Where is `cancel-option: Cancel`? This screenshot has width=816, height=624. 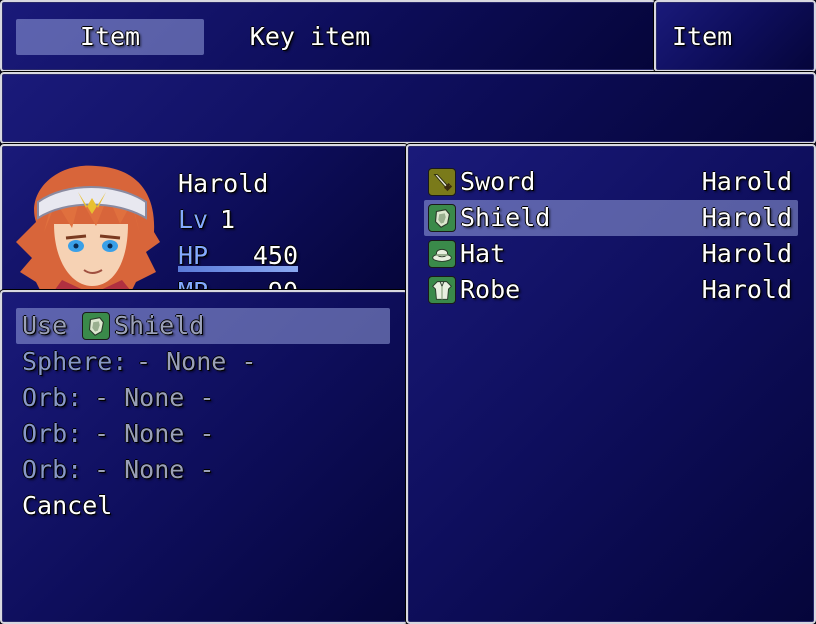
cancel-option: Cancel is located at coordinates (67, 506).